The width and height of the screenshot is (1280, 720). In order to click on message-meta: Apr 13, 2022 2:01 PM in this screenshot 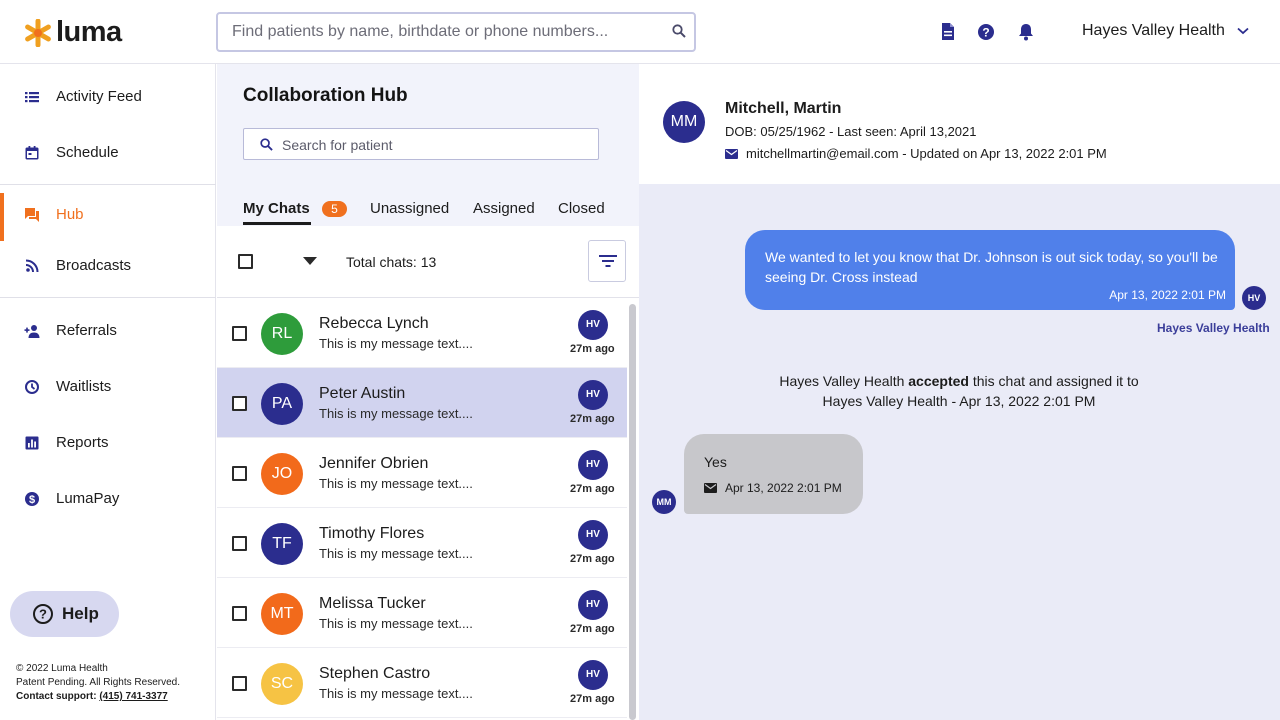, I will do `click(773, 488)`.